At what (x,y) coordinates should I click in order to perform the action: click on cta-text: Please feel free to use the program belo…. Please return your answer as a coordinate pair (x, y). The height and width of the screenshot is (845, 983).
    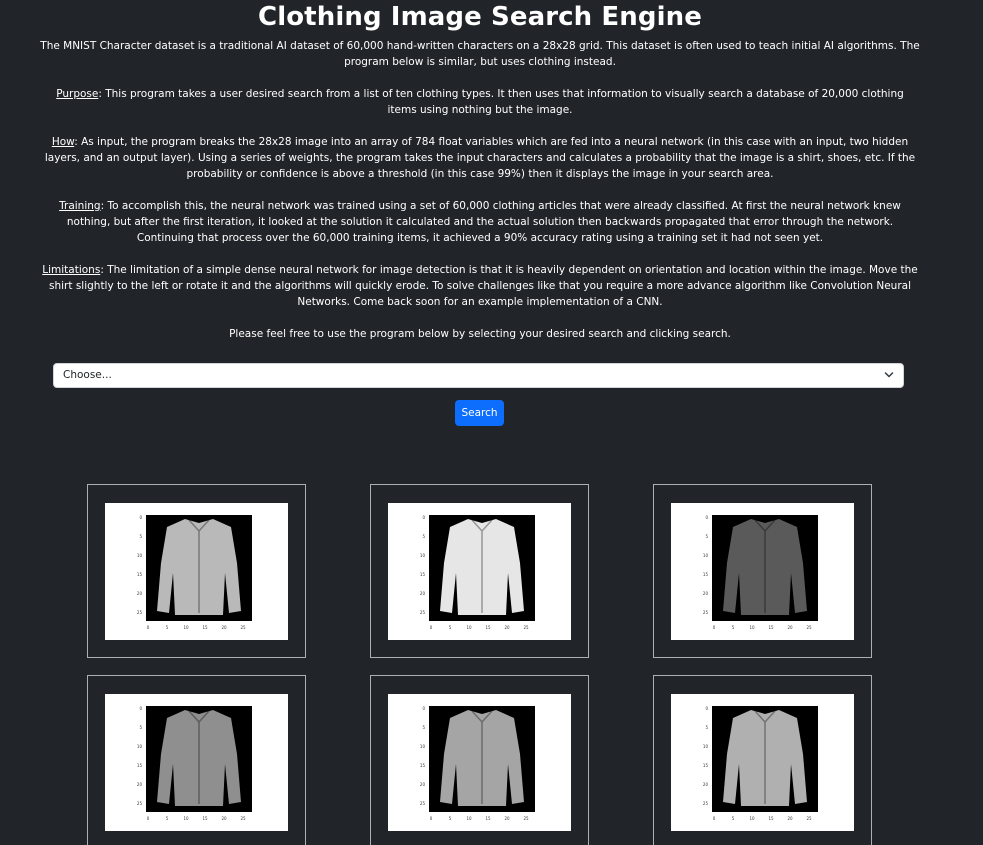
    Looking at the image, I should click on (480, 334).